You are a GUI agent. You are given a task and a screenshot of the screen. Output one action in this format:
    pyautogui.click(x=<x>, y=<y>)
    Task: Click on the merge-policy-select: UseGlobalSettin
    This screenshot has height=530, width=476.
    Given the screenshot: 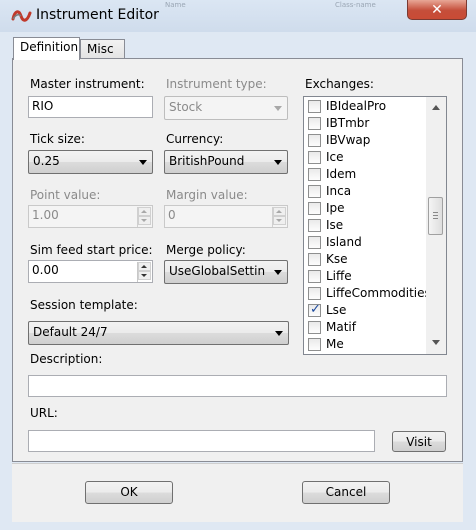 What is the action you would take?
    pyautogui.click(x=226, y=272)
    